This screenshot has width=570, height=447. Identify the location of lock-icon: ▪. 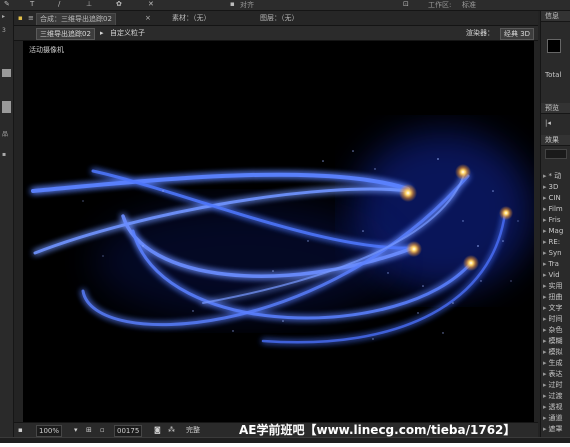
(20, 18).